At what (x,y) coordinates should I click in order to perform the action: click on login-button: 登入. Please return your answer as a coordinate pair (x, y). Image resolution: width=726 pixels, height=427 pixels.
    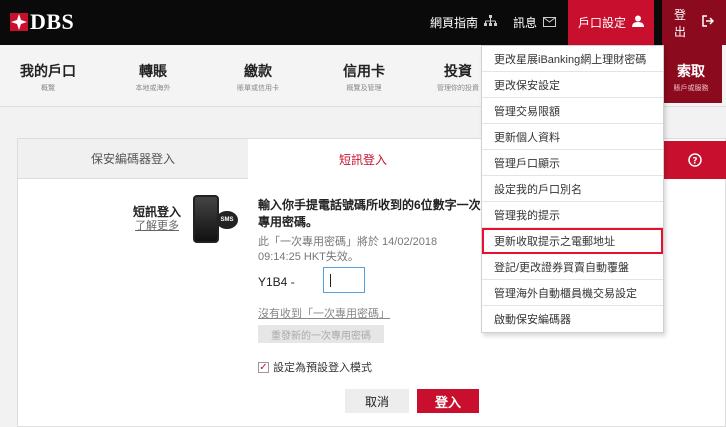
    Looking at the image, I should click on (448, 401).